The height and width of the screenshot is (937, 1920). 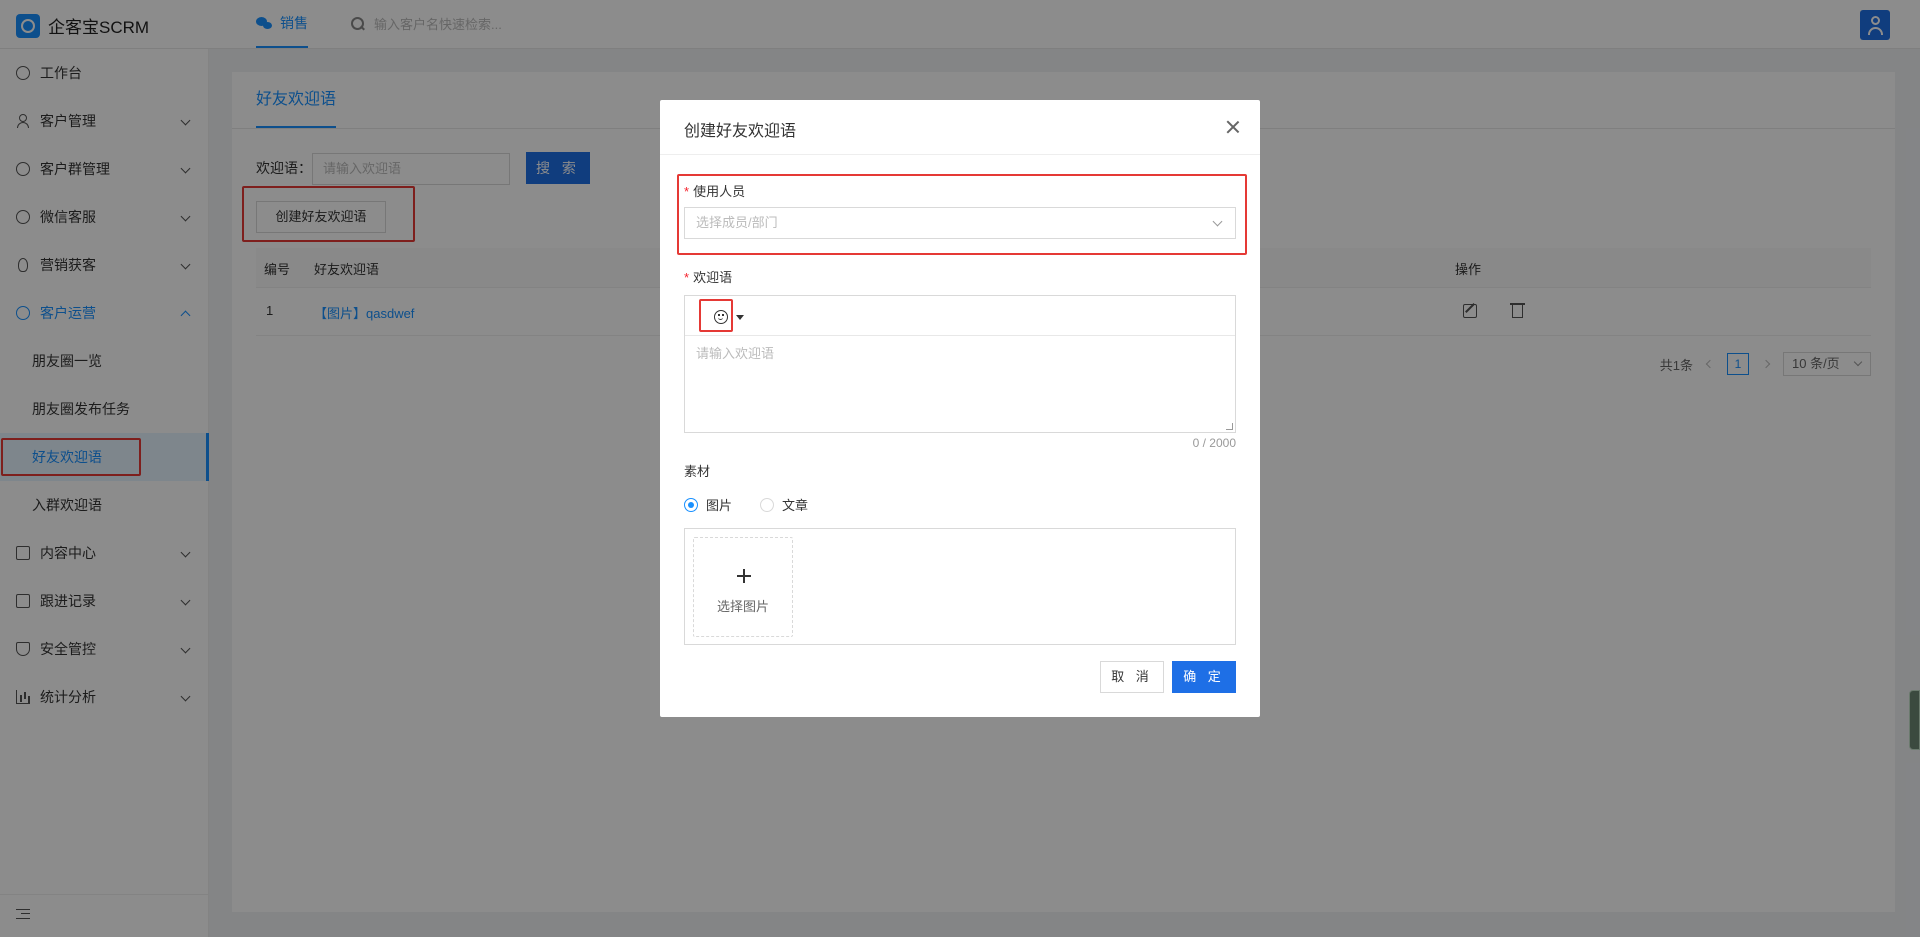 What do you see at coordinates (960, 154) in the screenshot?
I see `dialog-divider` at bounding box center [960, 154].